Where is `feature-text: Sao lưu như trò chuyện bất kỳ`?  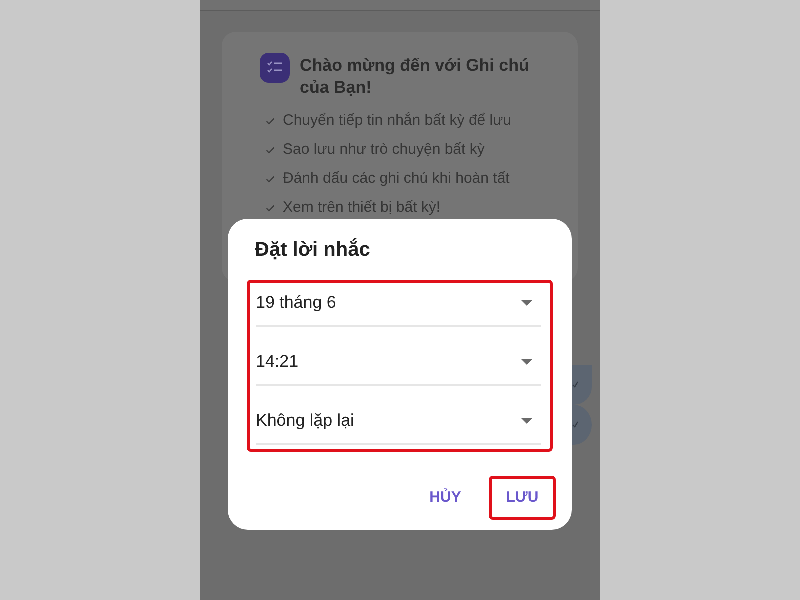 feature-text: Sao lưu như trò chuyện bất kỳ is located at coordinates (384, 150).